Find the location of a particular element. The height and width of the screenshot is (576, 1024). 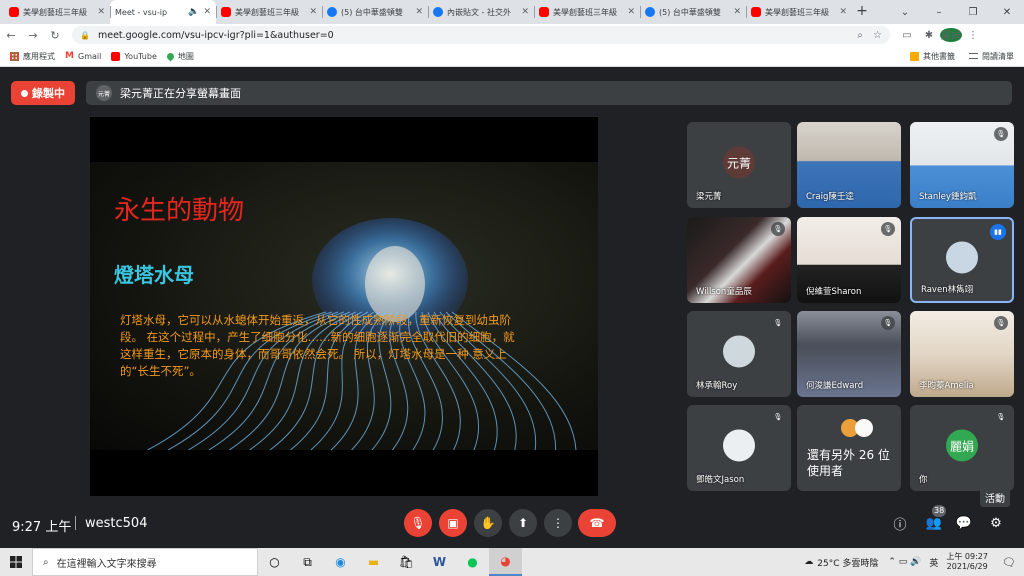

maximize-button: ❐ is located at coordinates (973, 12).